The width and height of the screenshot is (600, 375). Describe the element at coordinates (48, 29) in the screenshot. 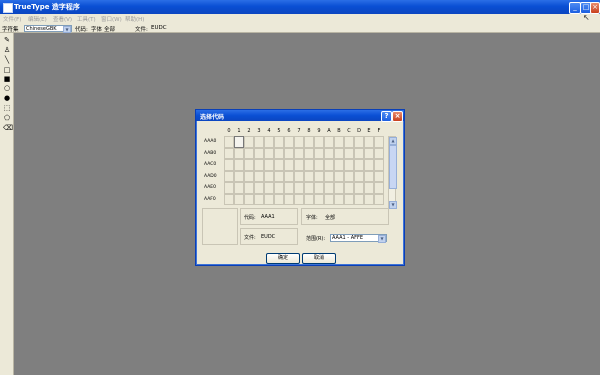

I see `charset-select: ChineseGBK ▼` at that location.